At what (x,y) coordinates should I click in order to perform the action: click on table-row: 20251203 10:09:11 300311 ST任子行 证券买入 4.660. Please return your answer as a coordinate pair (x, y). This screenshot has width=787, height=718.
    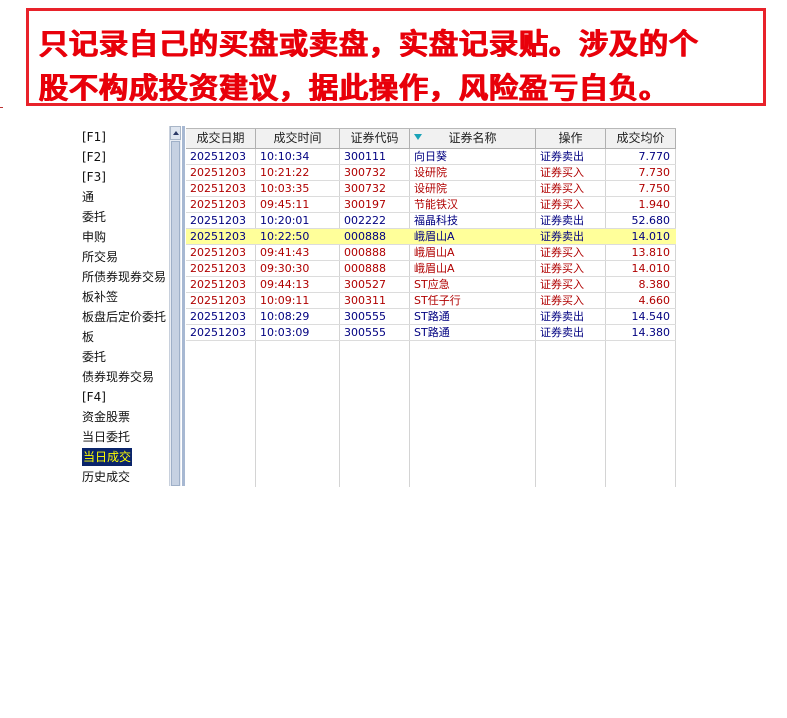
    Looking at the image, I should click on (431, 301).